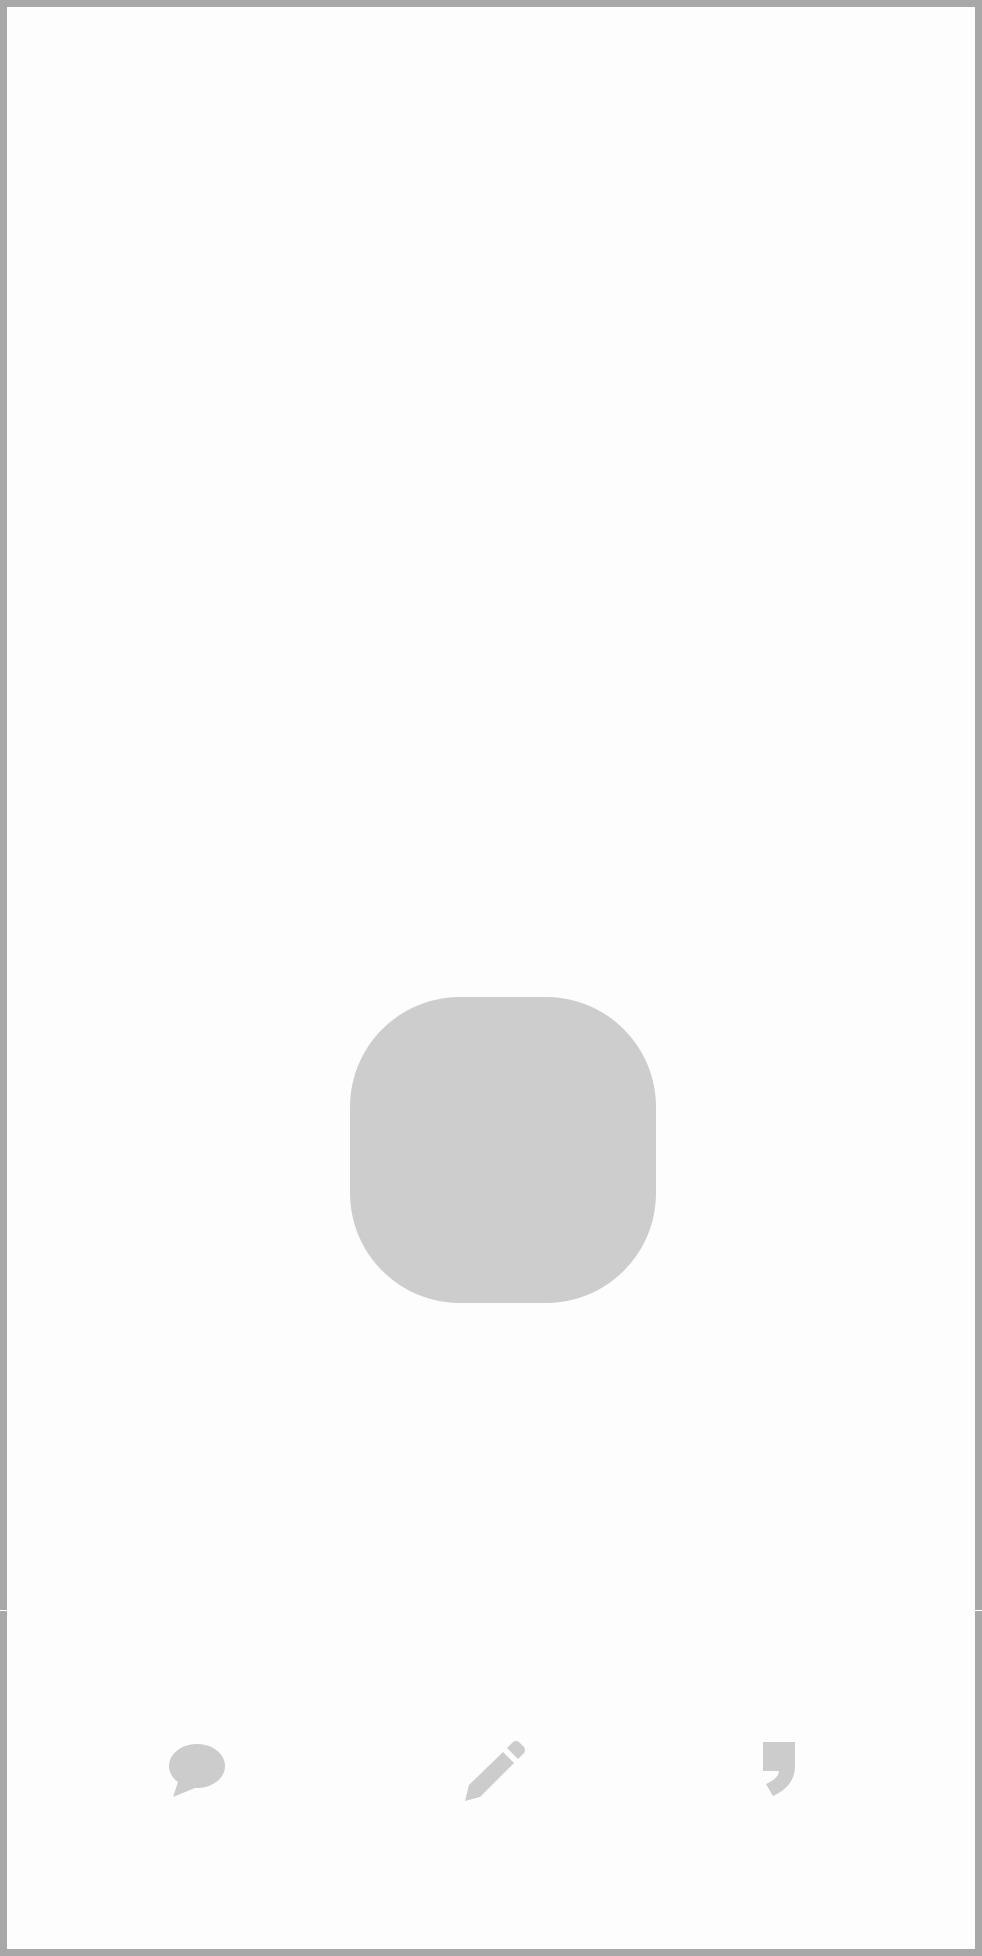  I want to click on quote-button, so click(782, 1771).